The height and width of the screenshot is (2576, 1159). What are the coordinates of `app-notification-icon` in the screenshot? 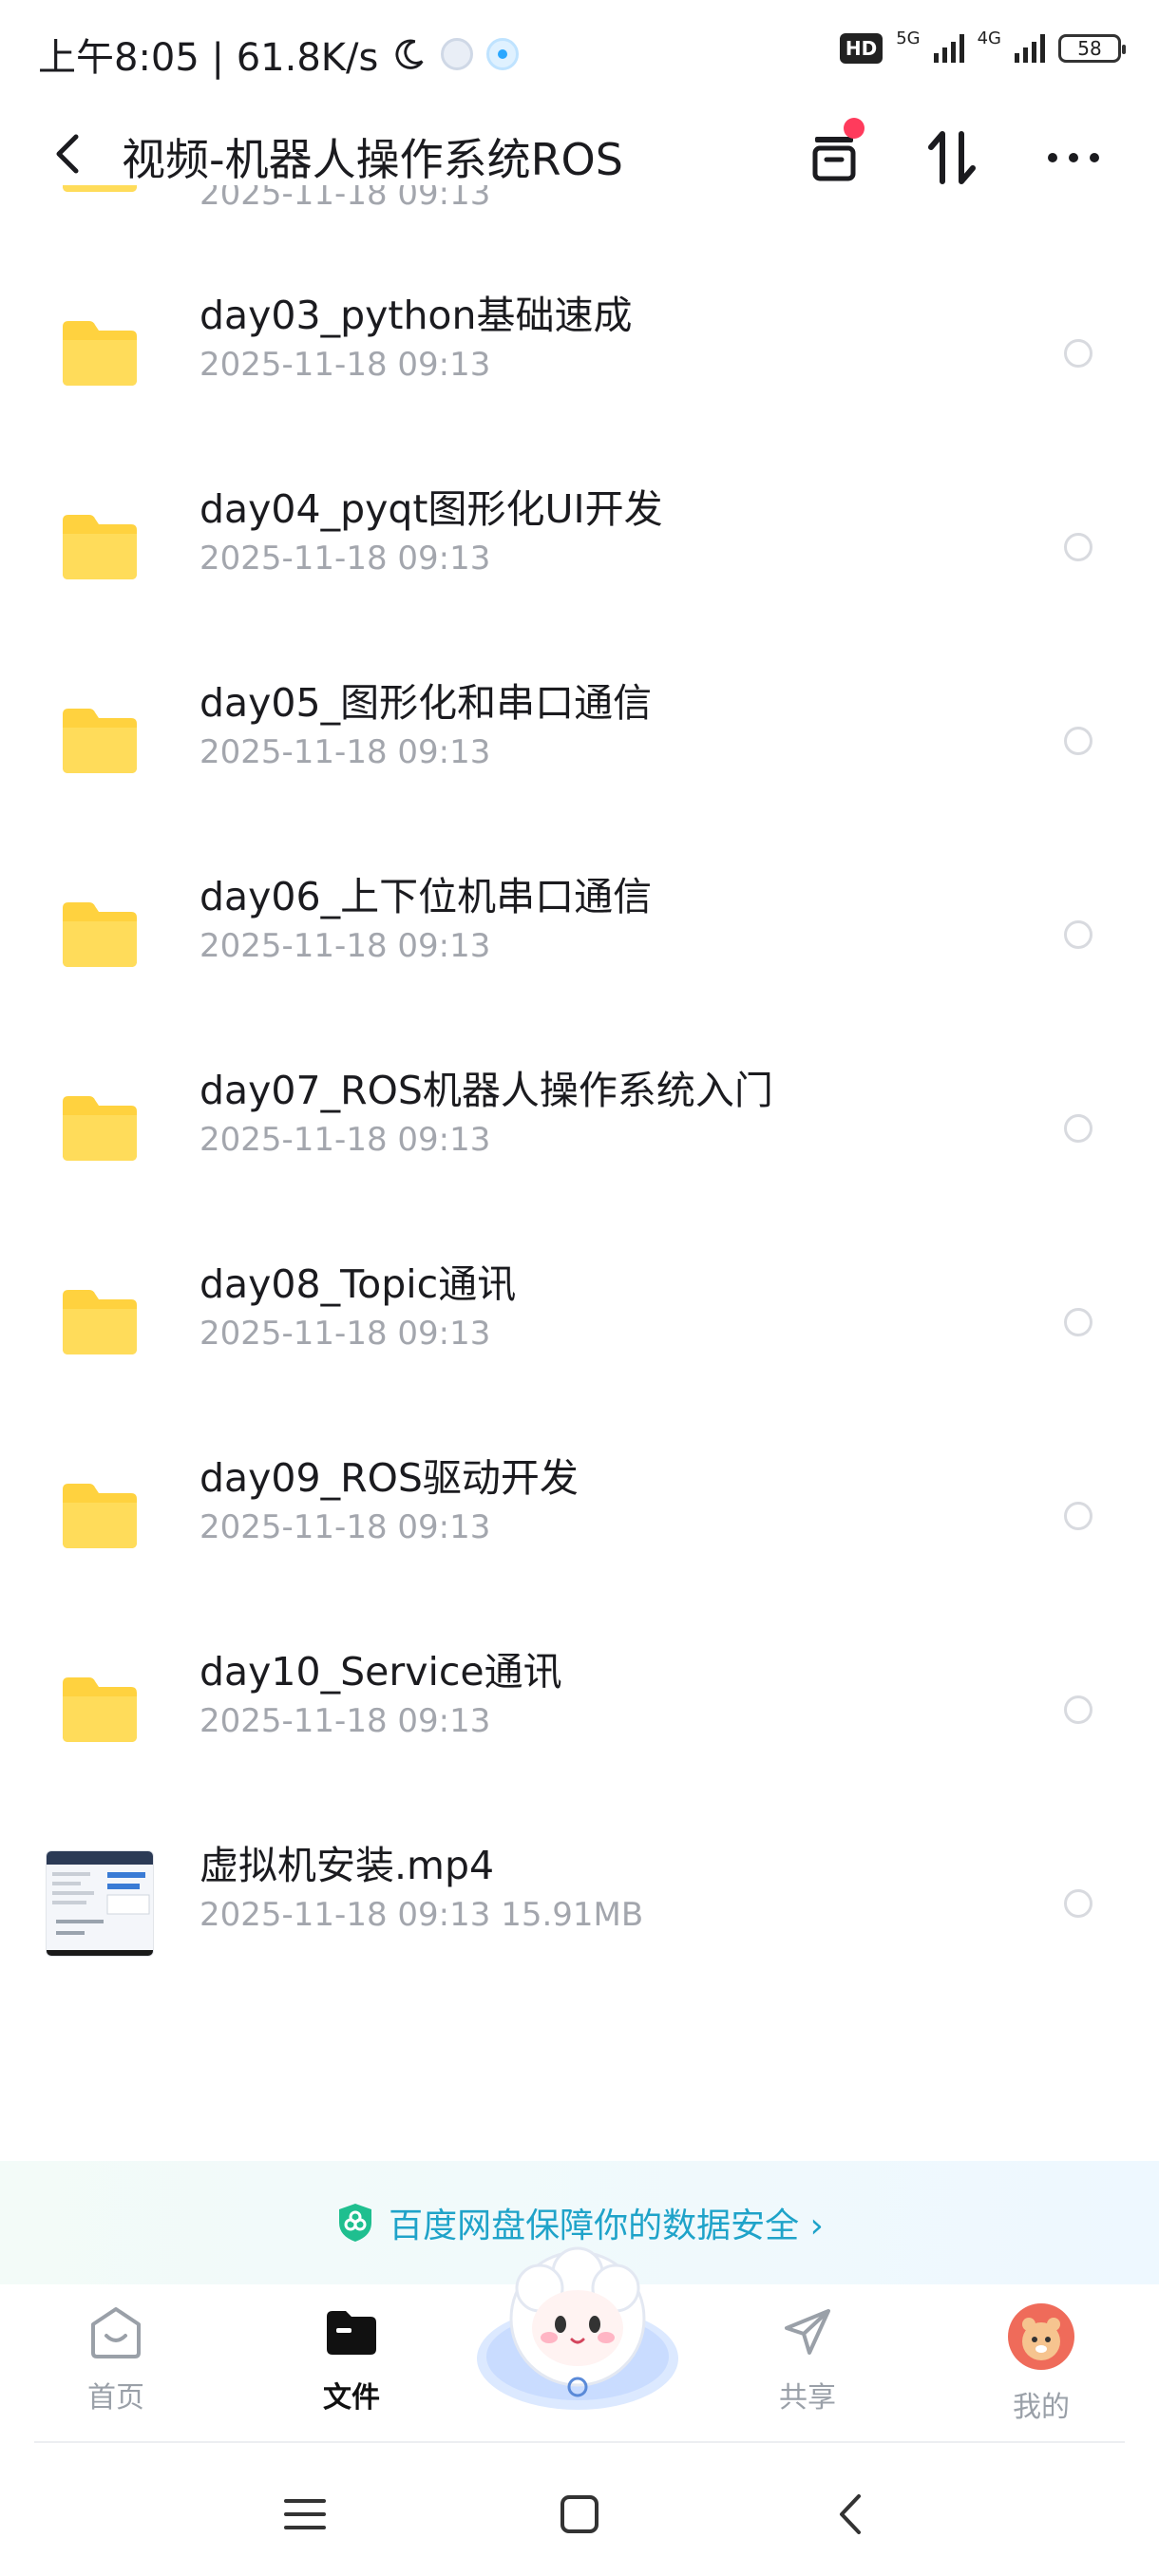 It's located at (457, 54).